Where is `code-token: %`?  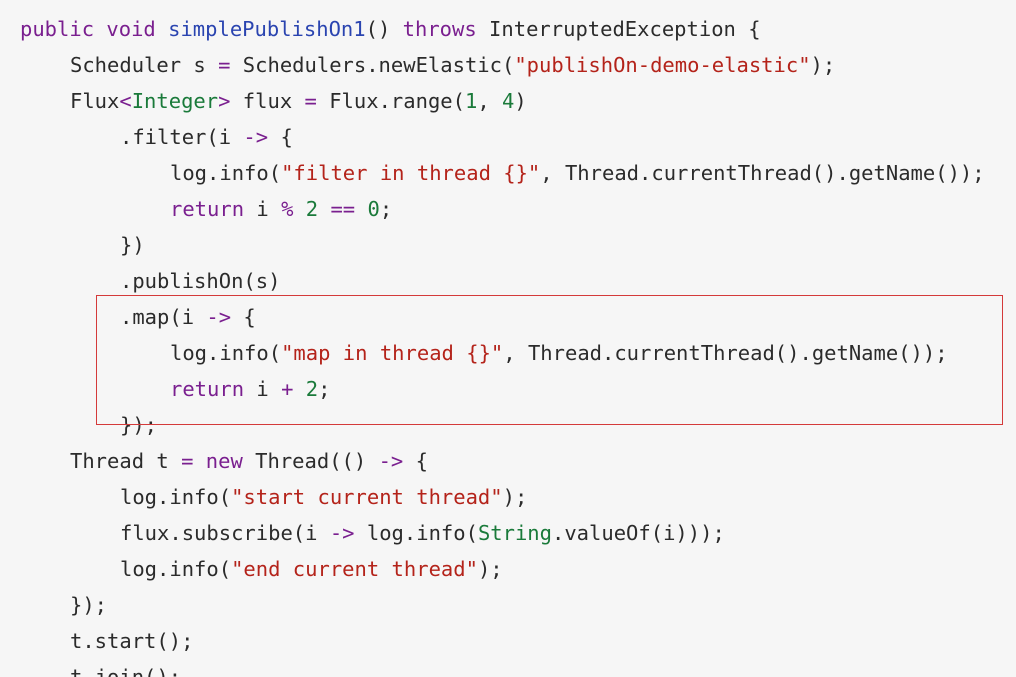 code-token: % is located at coordinates (287, 209).